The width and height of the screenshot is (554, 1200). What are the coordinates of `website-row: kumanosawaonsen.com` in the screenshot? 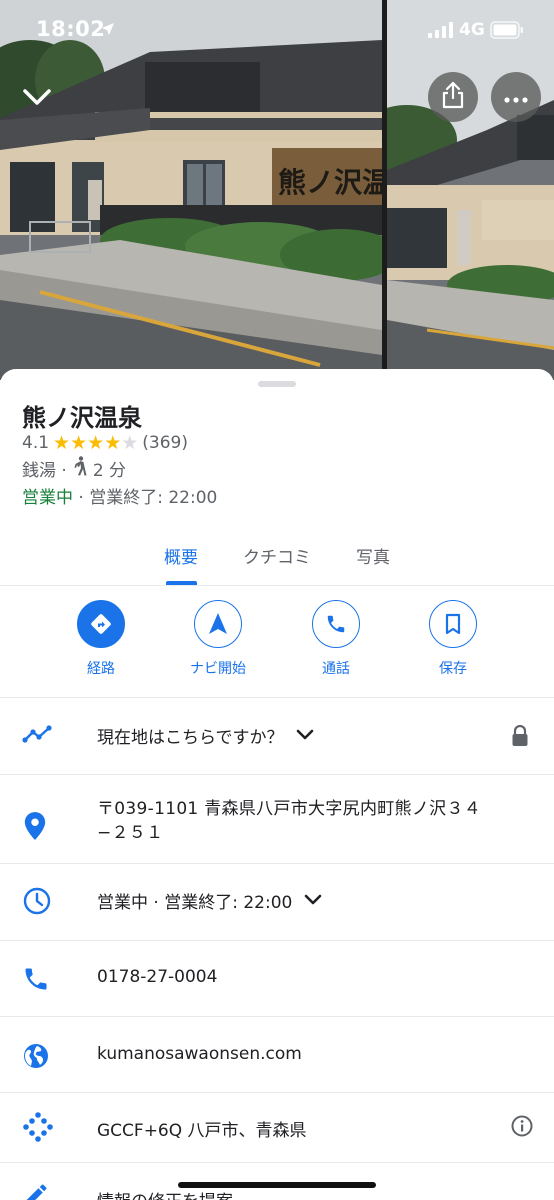 It's located at (277, 1055).